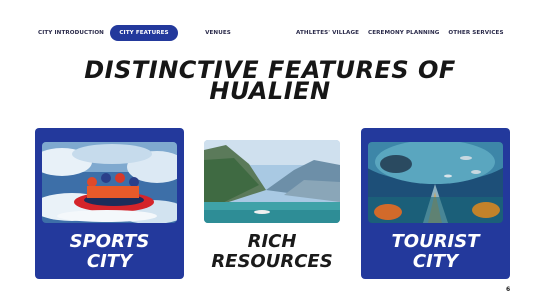  Describe the element at coordinates (109, 241) in the screenshot. I see `card-title-line-1: SPORTS` at that location.